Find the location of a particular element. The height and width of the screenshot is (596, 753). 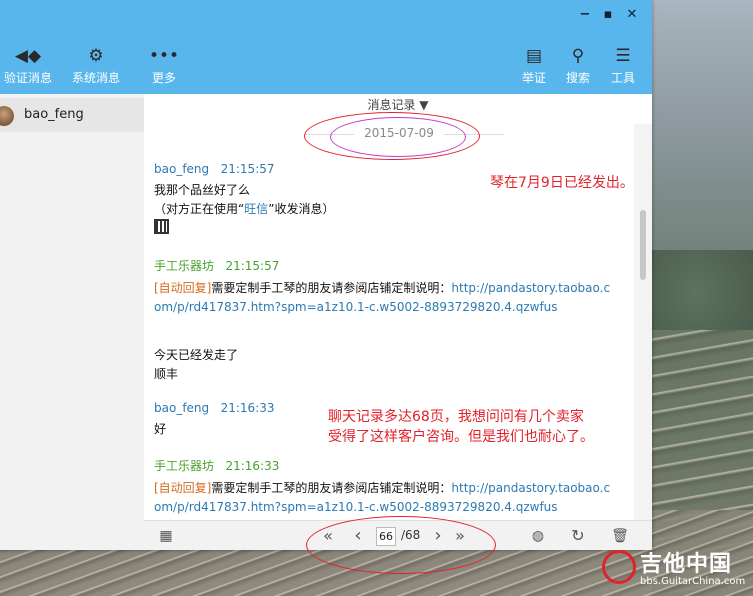

calendar-icon: ▦ is located at coordinates (166, 536).